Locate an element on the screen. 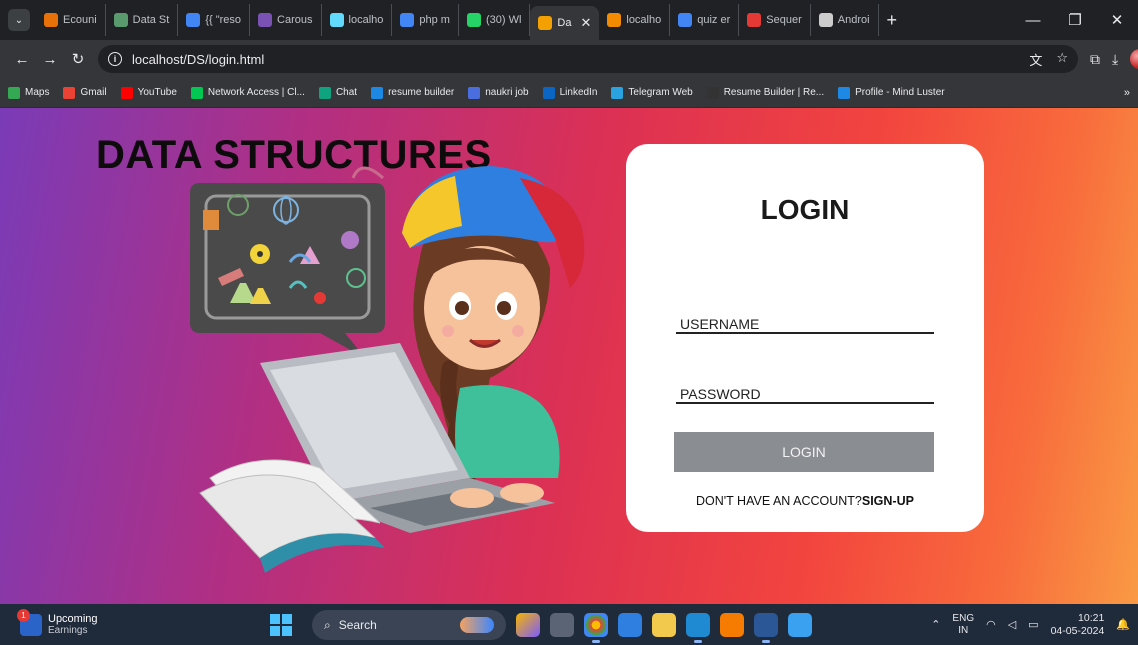 The width and height of the screenshot is (1138, 645). bookmark-item: YouTube is located at coordinates (148, 92).